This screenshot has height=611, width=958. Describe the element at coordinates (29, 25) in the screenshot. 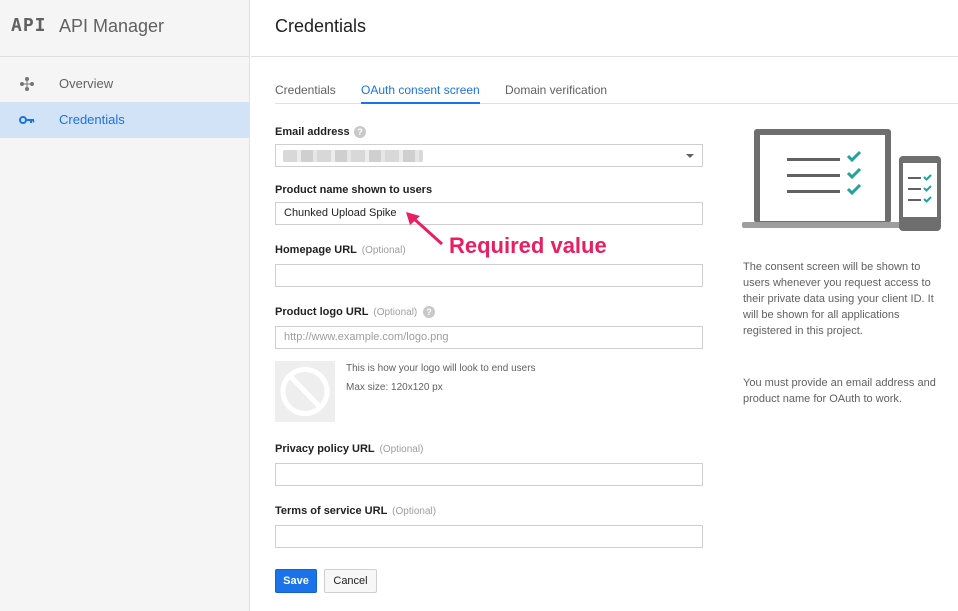

I see `api-logo: API` at that location.